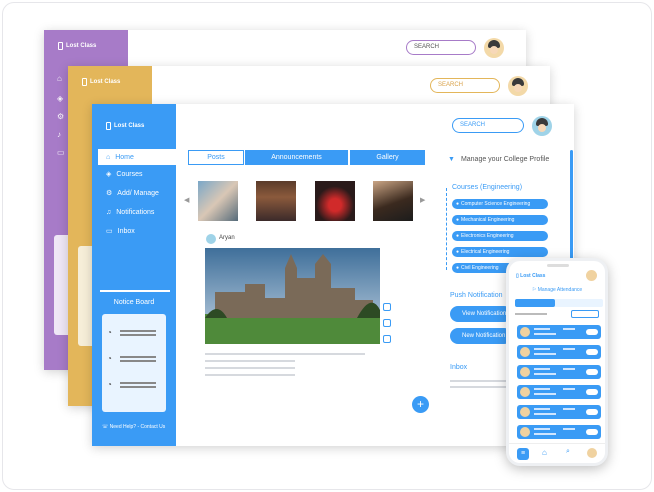 This screenshot has height=492, width=654. I want to click on phone-filter, so click(531, 314).